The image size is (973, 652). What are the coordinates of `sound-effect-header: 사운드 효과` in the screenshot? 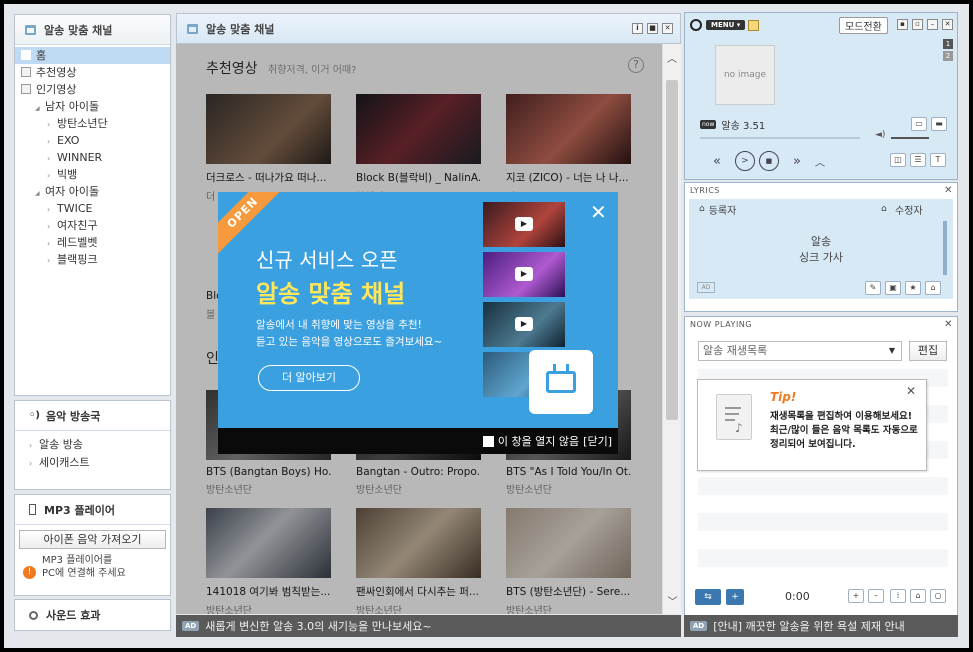 It's located at (92, 615).